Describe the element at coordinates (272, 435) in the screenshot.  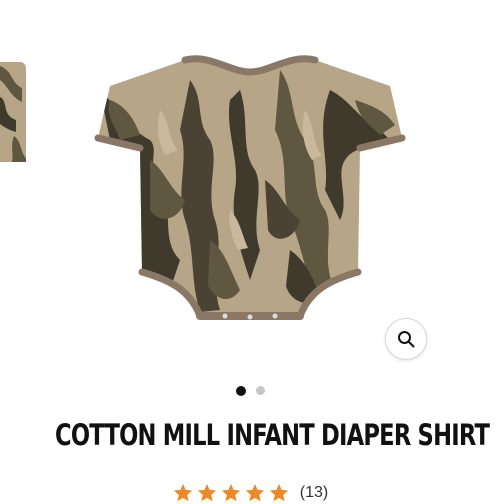
I see `product-title: COTTON MILL INFANT DIAPER SHIRT` at that location.